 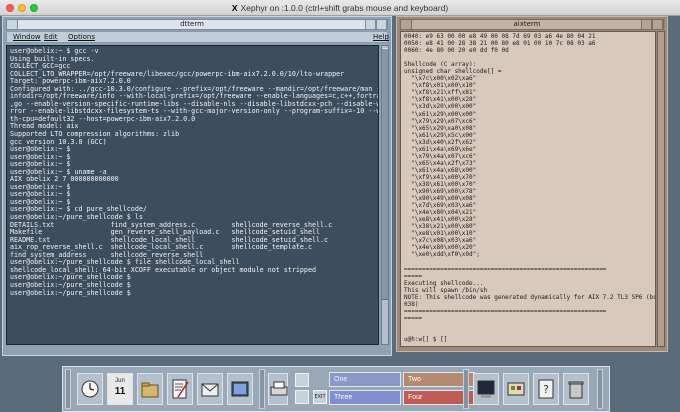 What do you see at coordinates (516, 389) in the screenshot?
I see `application-manager-icon` at bounding box center [516, 389].